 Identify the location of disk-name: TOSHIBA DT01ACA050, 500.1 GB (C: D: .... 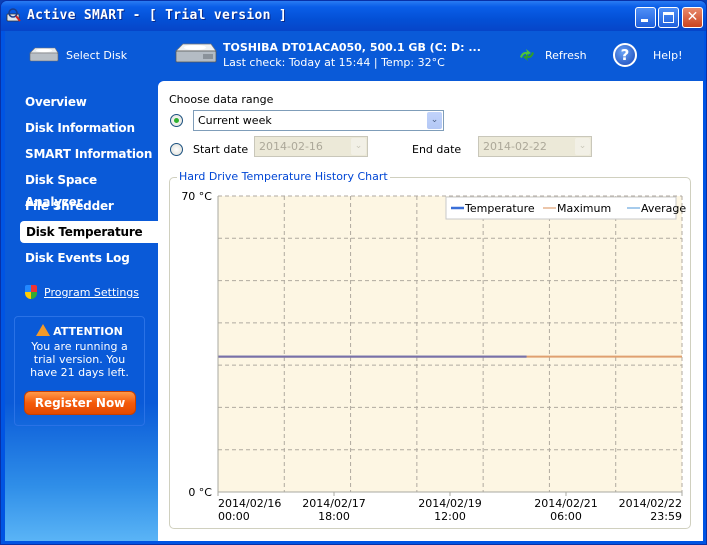
(352, 47).